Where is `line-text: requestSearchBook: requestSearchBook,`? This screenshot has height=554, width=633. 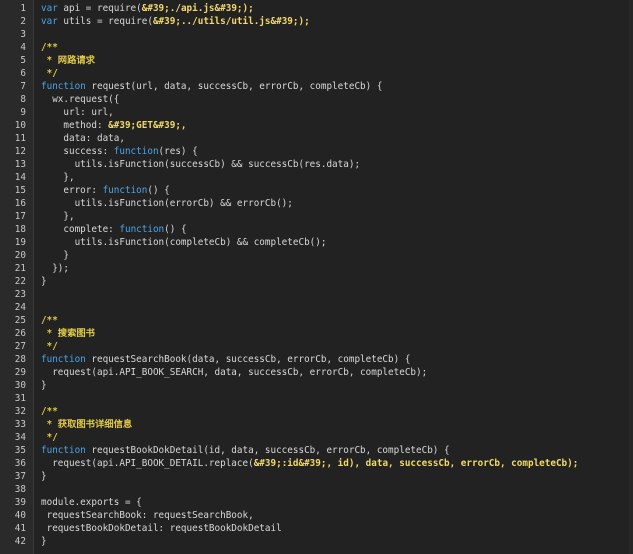
line-text: requestSearchBook: requestSearchBook, is located at coordinates (147, 515).